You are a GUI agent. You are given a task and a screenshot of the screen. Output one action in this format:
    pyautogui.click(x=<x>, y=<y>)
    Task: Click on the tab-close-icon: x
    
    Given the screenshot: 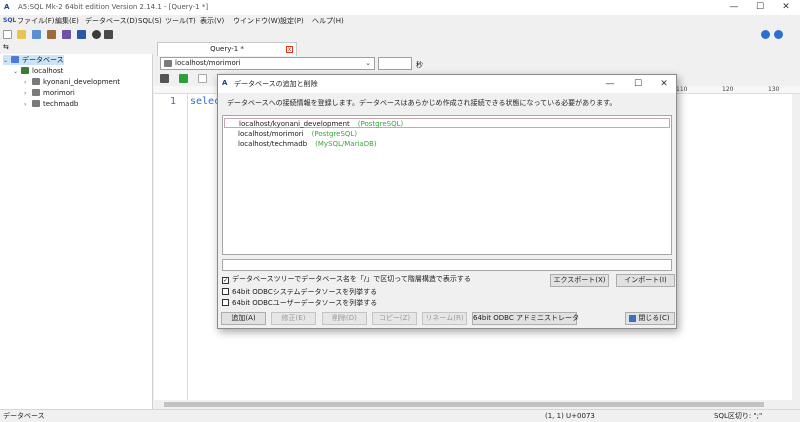 What is the action you would take?
    pyautogui.click(x=289, y=49)
    